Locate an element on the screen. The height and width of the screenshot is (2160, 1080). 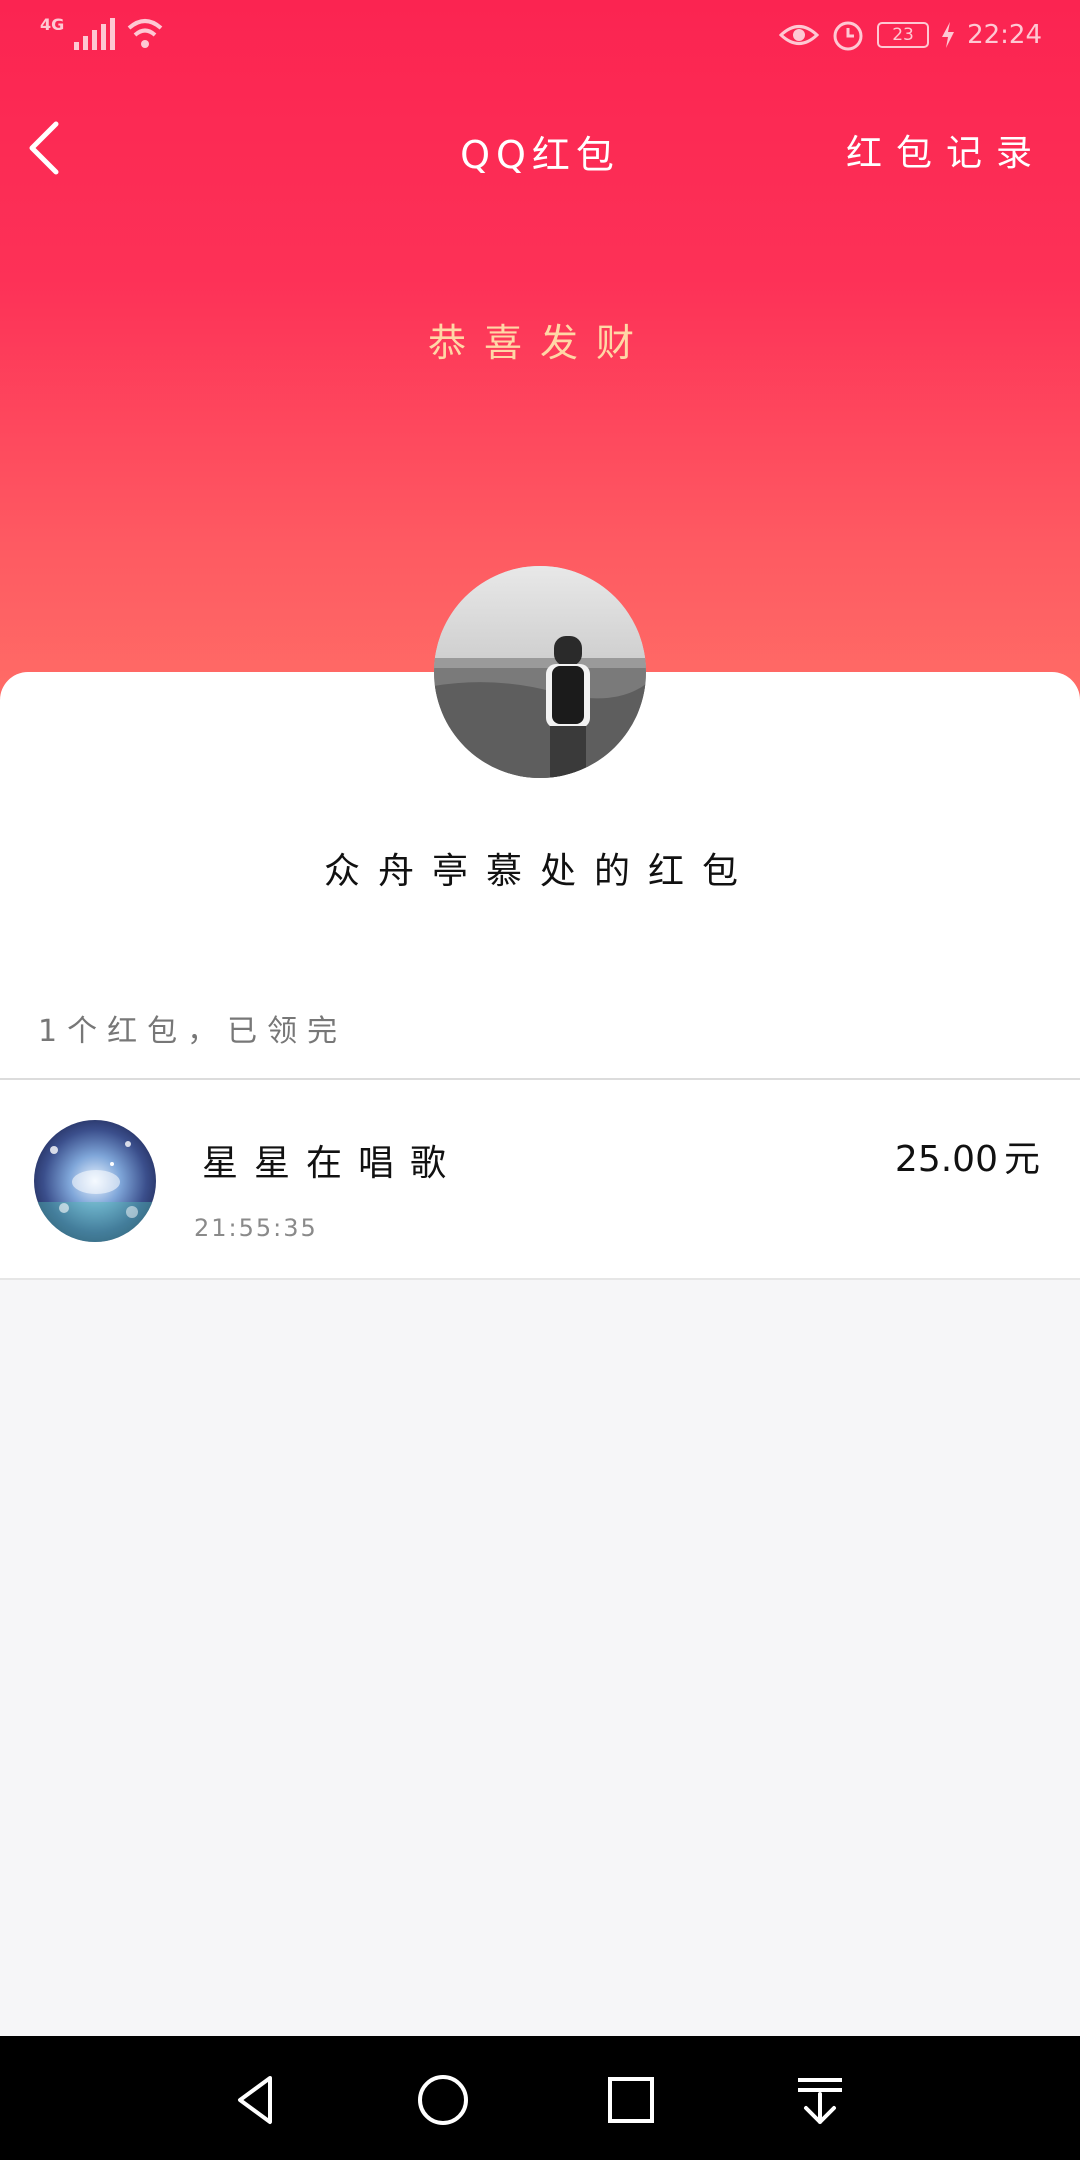
pulldown-icon is located at coordinates (820, 2101).